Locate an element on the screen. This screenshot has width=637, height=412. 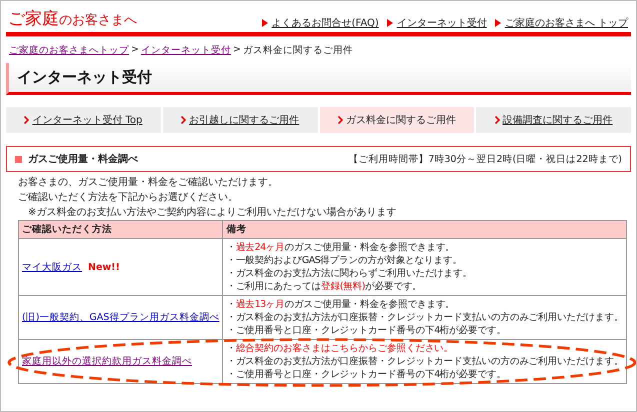
intro-text: ご確認いただく方法を下記からお選びください。 is located at coordinates (128, 197).